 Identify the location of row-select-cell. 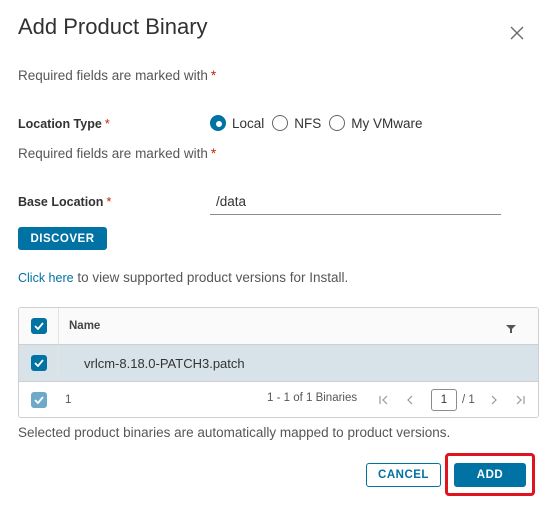
(39, 363).